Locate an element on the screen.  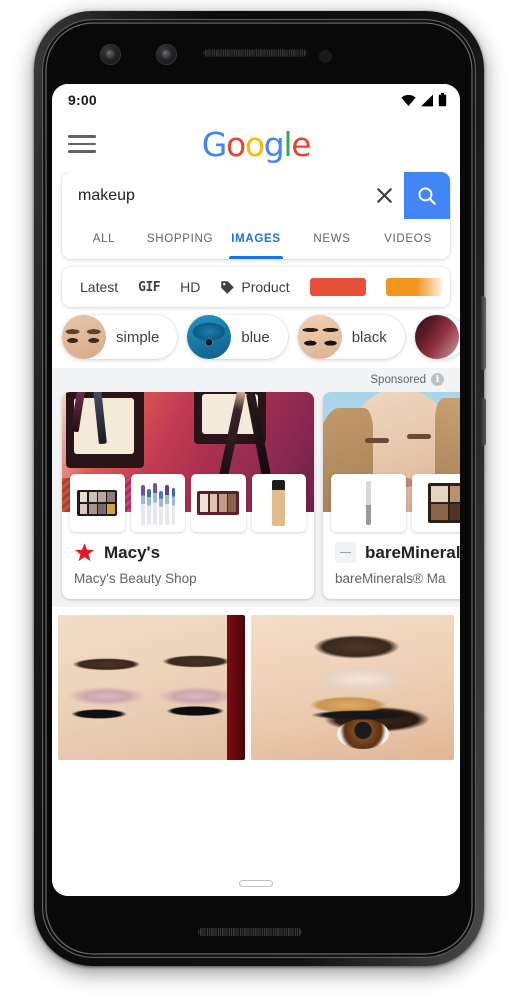
bottom-speaker-grille is located at coordinates (250, 932).